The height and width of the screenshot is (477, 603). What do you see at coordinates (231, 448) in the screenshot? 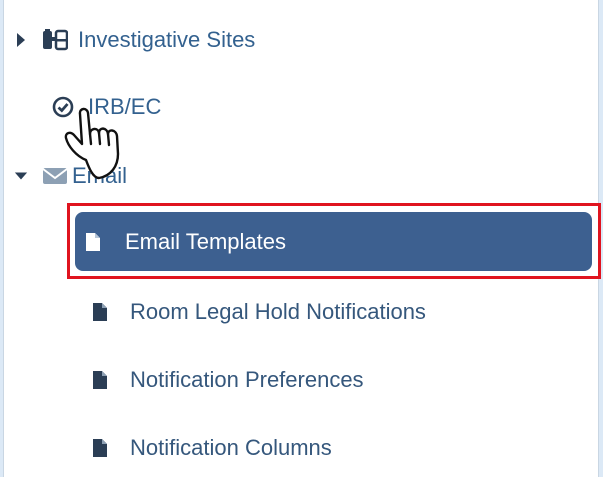
I see `tree-item-label: Notification Columns` at bounding box center [231, 448].